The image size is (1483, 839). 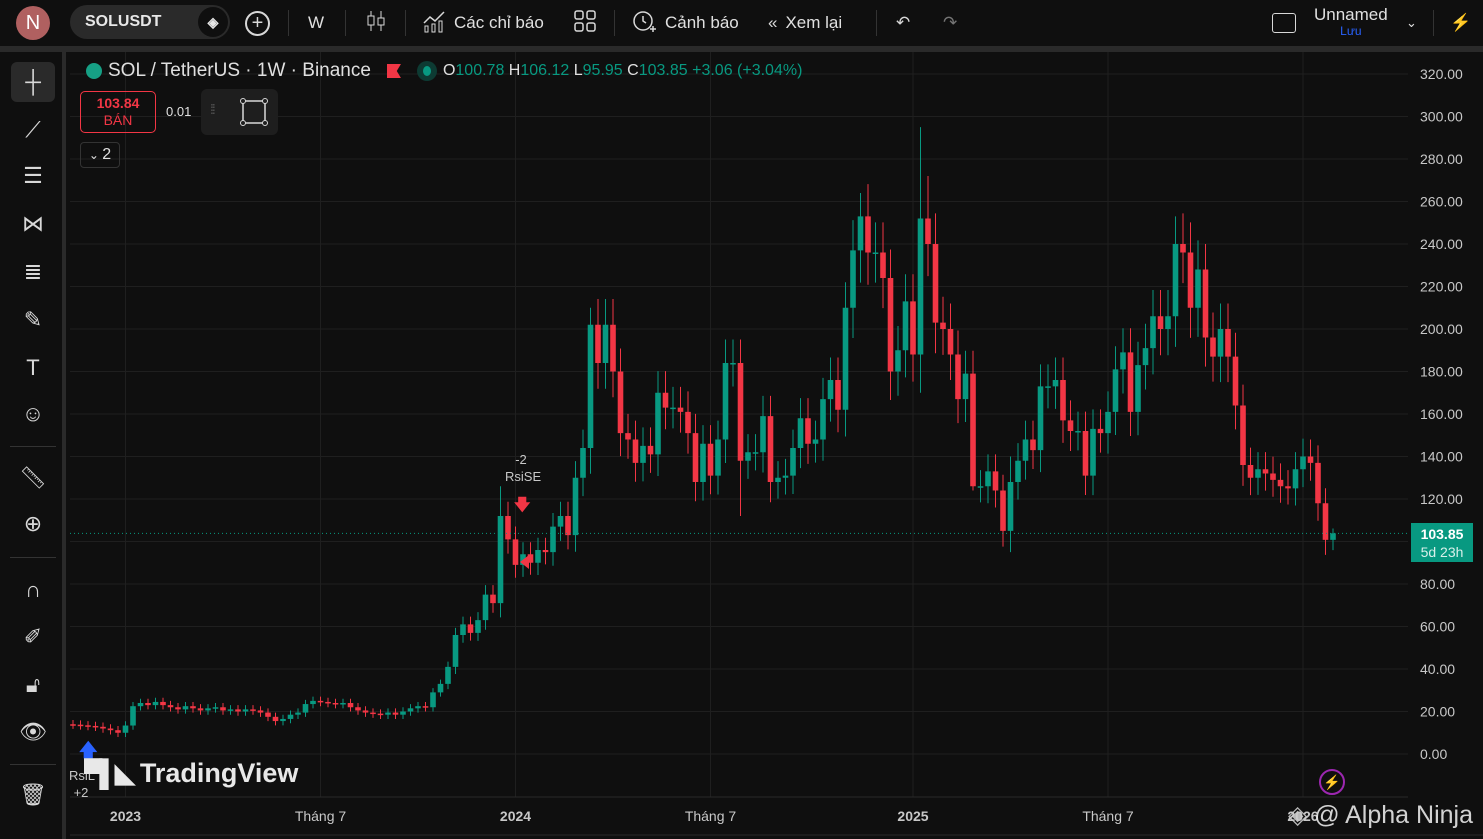 I want to click on symbol-title: SOL / TetherUS · 1W · Binance, so click(x=239, y=71).